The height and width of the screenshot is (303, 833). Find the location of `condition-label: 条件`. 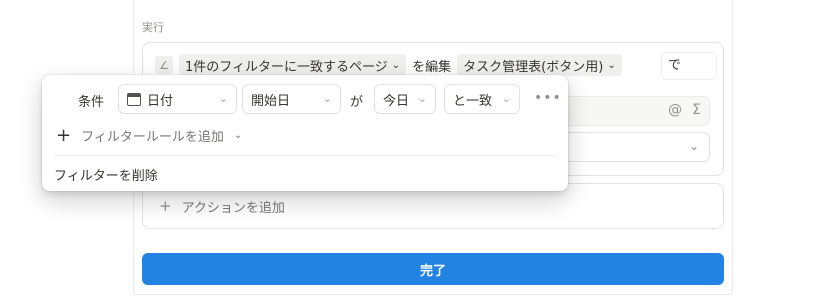

condition-label: 条件 is located at coordinates (91, 102).